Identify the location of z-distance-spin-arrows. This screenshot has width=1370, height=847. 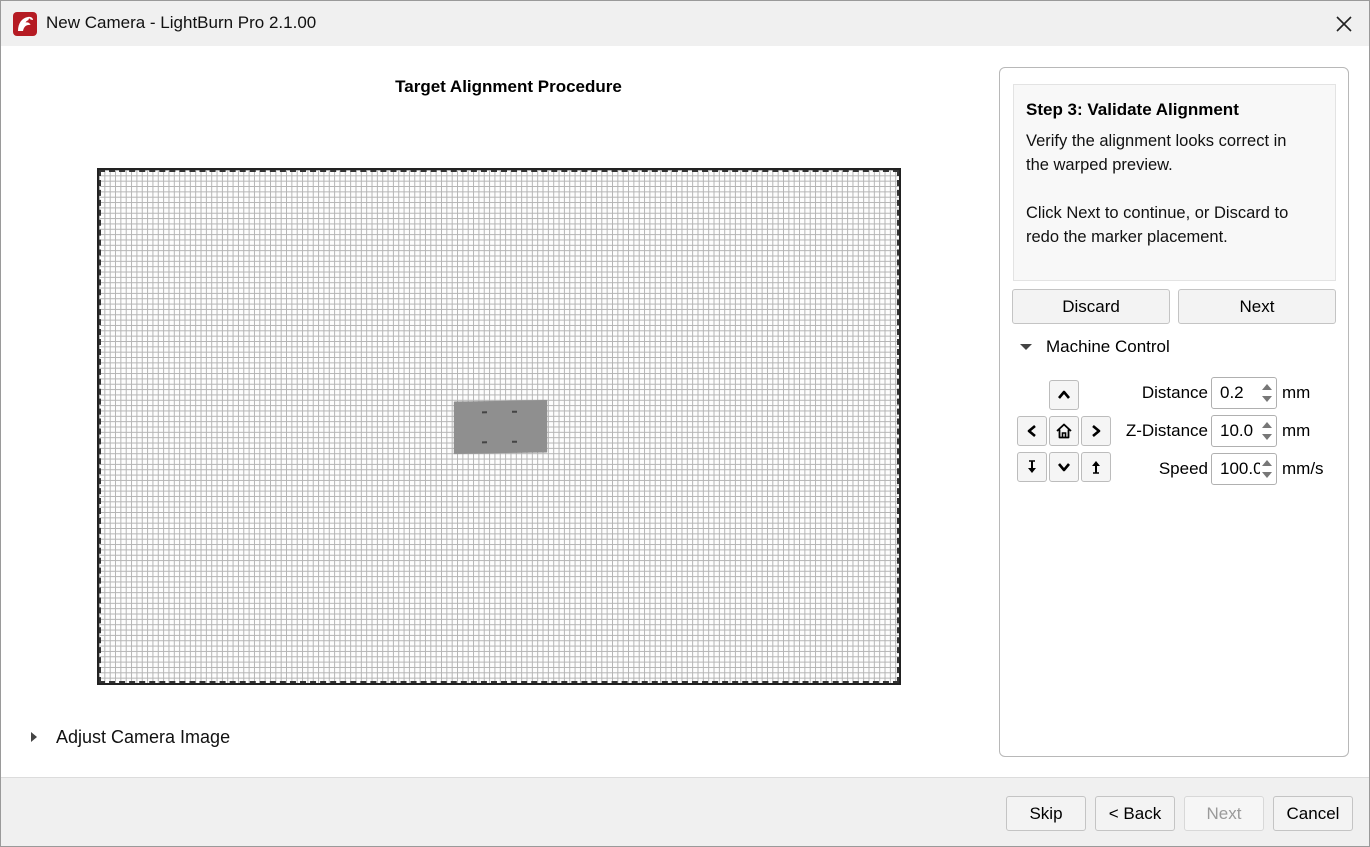
(1267, 431).